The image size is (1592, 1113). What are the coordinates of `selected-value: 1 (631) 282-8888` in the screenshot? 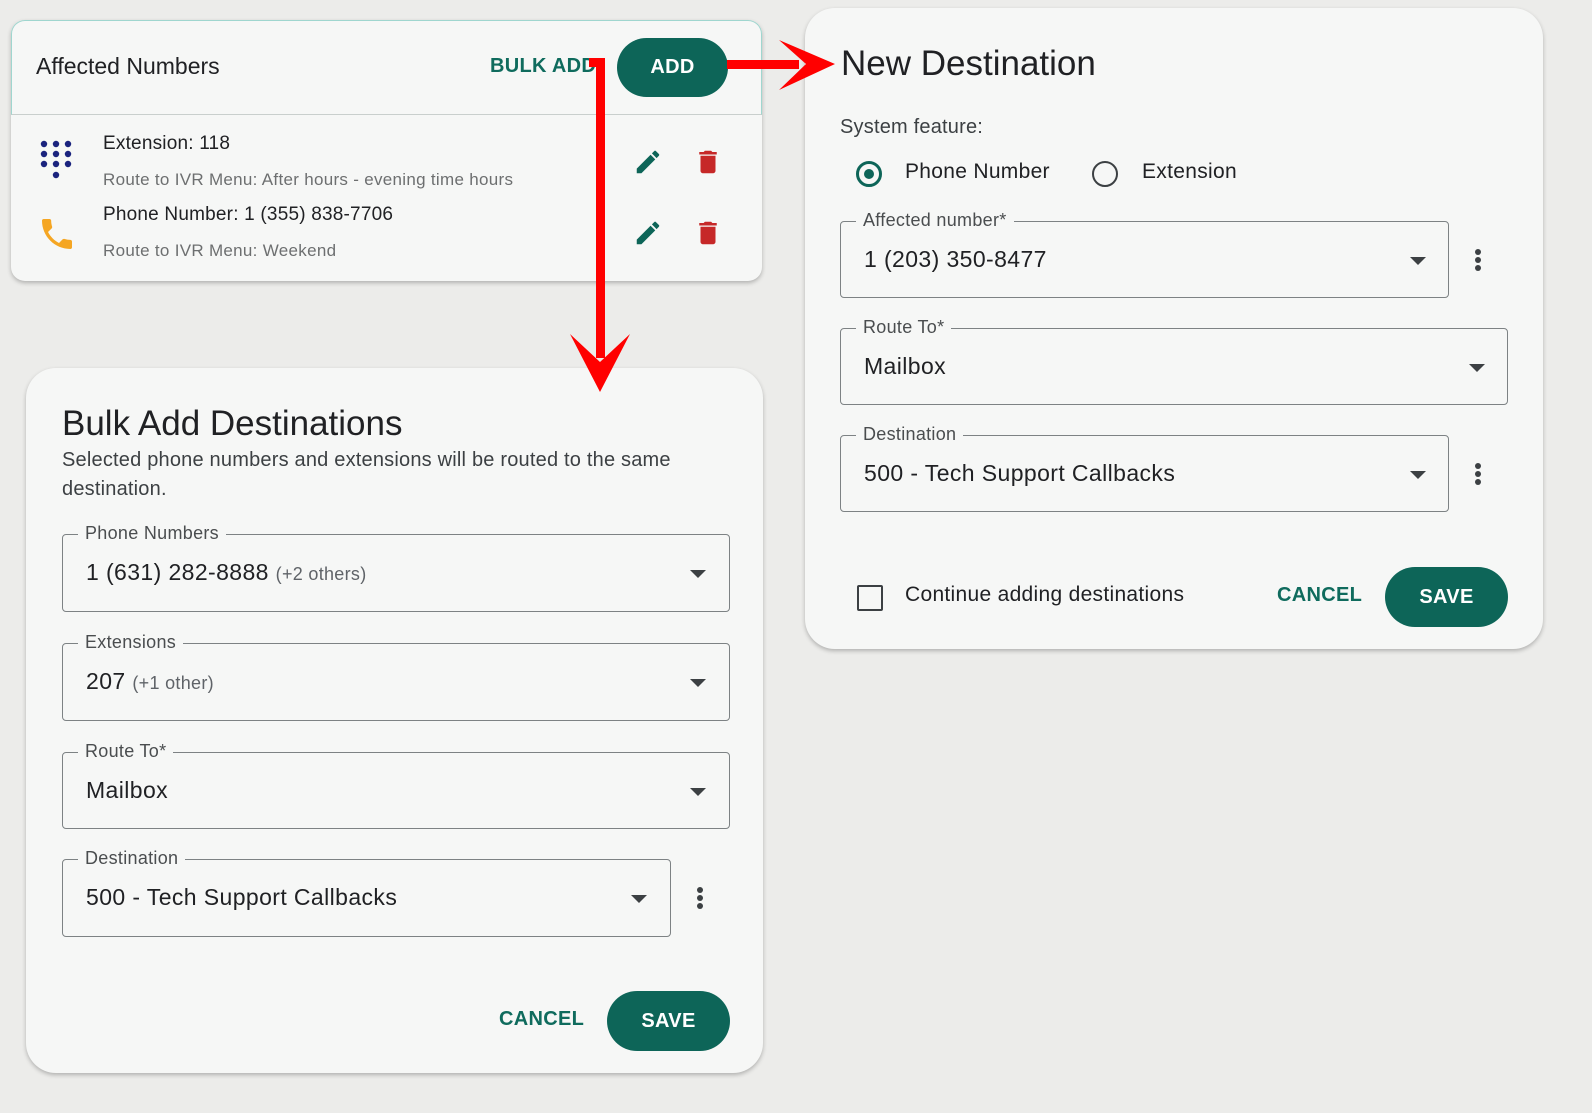 It's located at (177, 572).